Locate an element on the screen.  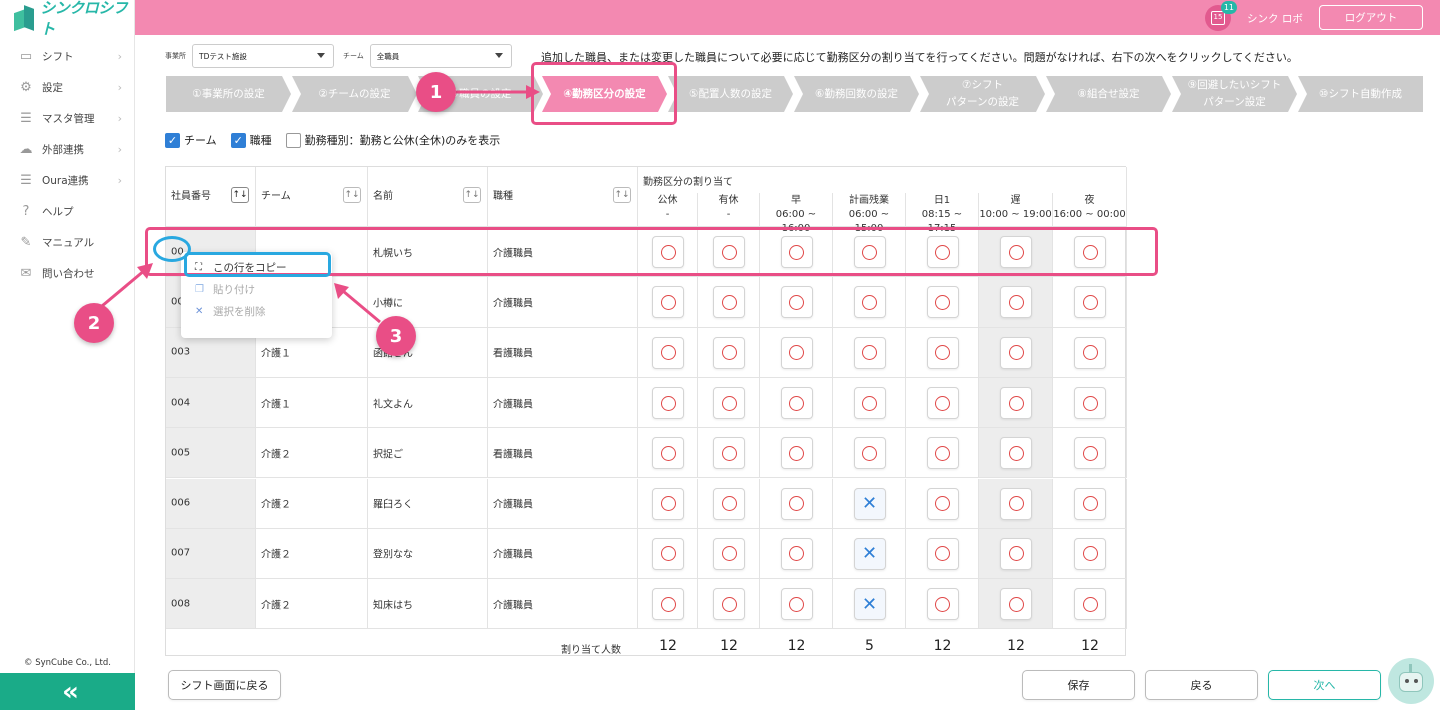
logout-button: ログアウト is located at coordinates (1371, 17).